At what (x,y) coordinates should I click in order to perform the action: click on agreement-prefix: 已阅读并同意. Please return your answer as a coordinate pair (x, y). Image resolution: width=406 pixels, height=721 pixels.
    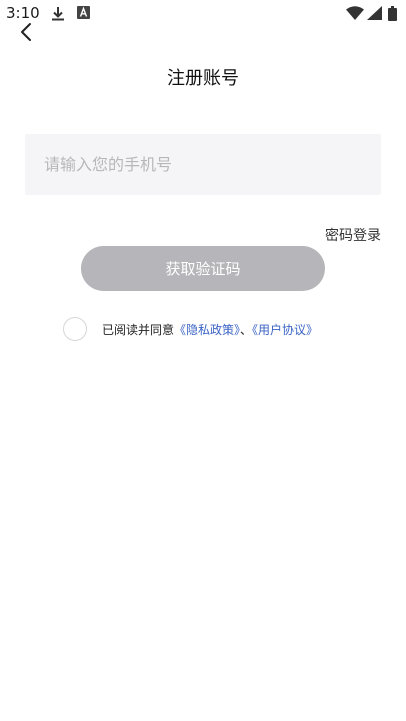
    Looking at the image, I should click on (138, 330).